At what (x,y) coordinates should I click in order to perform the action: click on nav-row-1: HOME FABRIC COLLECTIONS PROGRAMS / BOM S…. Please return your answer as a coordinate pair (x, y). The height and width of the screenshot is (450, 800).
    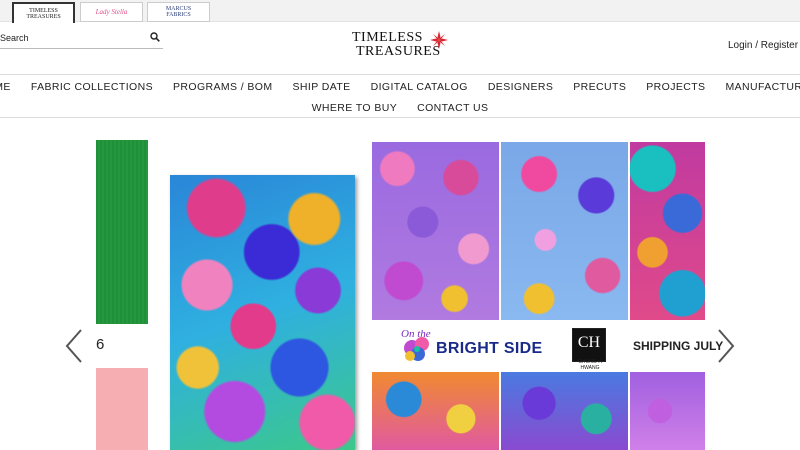
    Looking at the image, I should click on (400, 87).